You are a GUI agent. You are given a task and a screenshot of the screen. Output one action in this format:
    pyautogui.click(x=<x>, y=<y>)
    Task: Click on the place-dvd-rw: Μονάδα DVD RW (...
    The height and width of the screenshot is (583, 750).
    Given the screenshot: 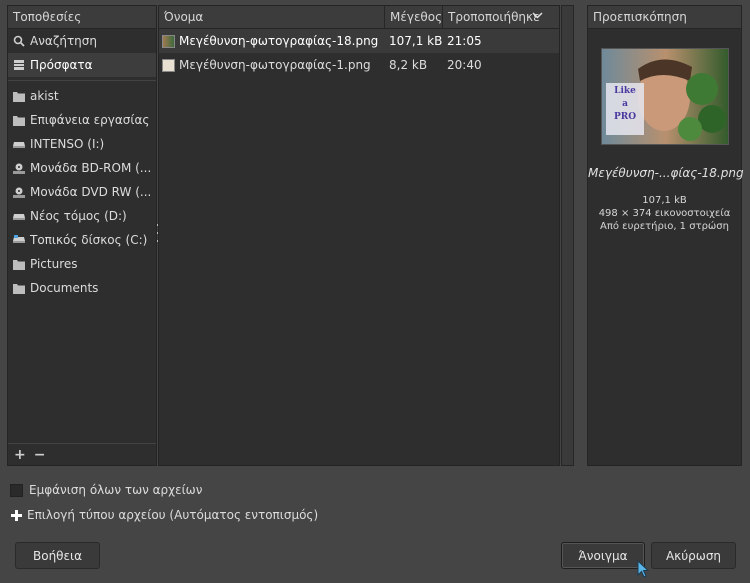 What is the action you would take?
    pyautogui.click(x=82, y=192)
    